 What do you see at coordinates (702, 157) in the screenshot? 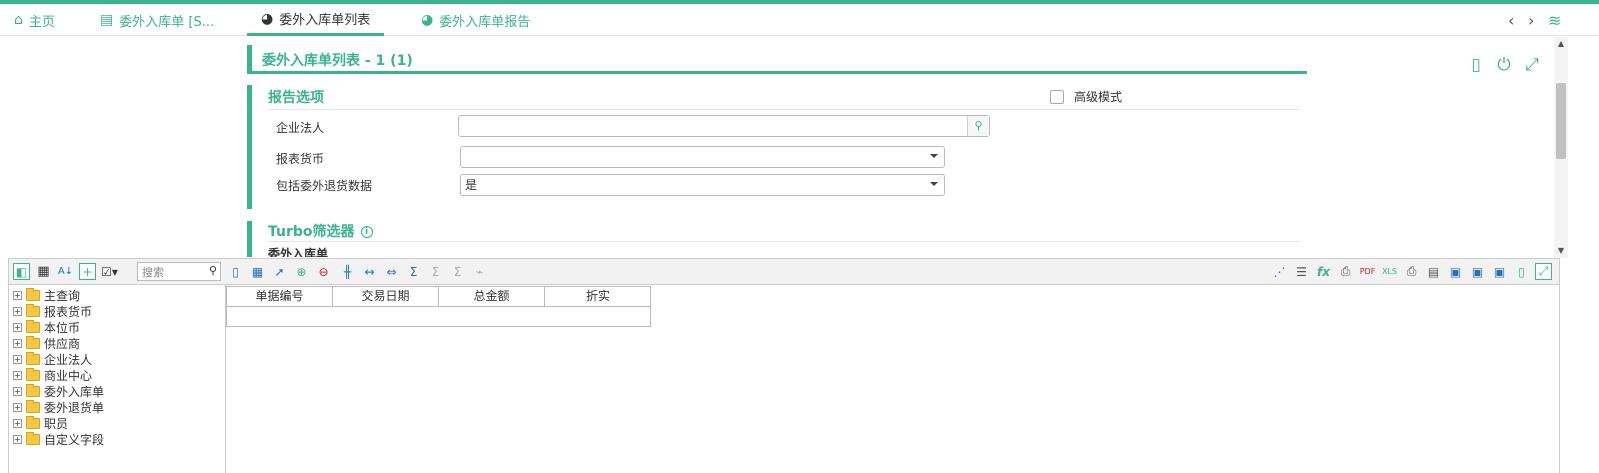
I see `report-currency-select` at bounding box center [702, 157].